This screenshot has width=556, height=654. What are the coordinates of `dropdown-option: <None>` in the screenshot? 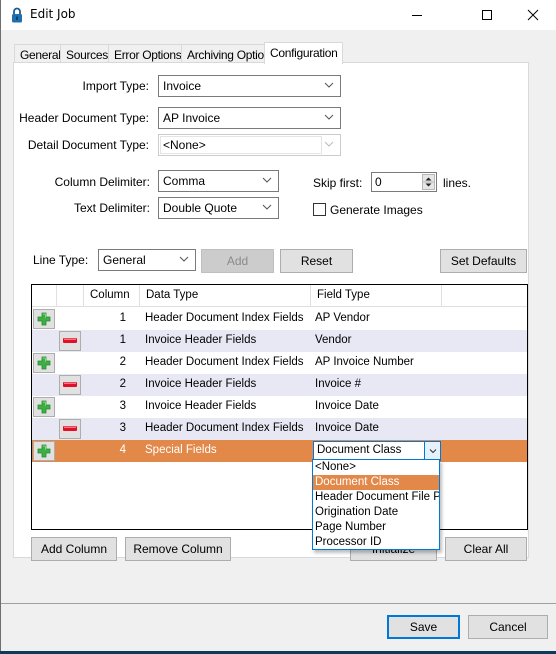 It's located at (376, 467).